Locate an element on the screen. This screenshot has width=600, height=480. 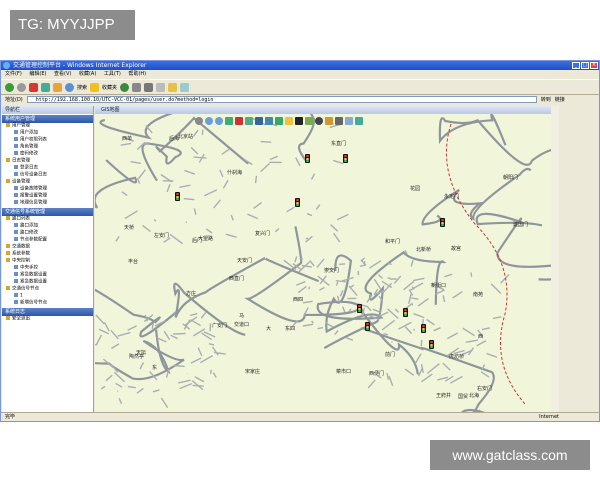
search-button: 搜索 is located at coordinates (82, 87).